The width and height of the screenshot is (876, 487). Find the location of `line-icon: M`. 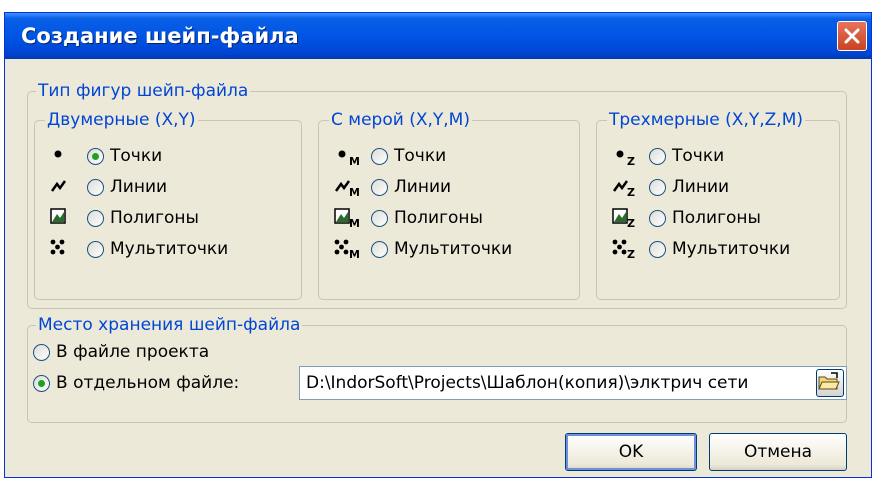

line-icon: M is located at coordinates (348, 187).